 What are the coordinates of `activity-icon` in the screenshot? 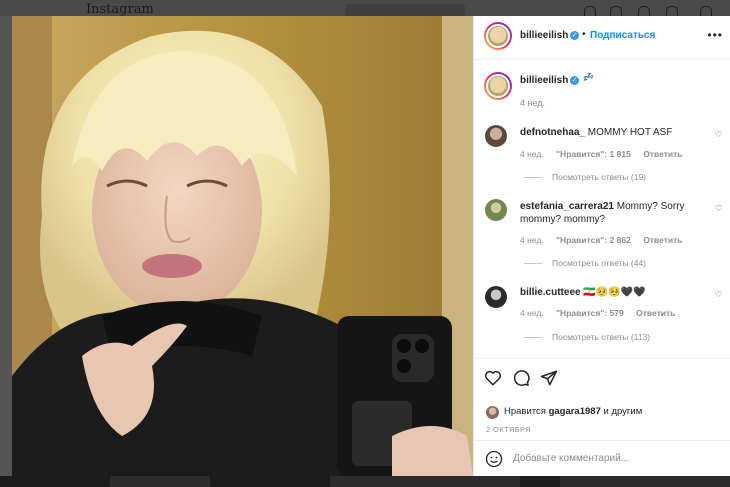 It's located at (672, 11).